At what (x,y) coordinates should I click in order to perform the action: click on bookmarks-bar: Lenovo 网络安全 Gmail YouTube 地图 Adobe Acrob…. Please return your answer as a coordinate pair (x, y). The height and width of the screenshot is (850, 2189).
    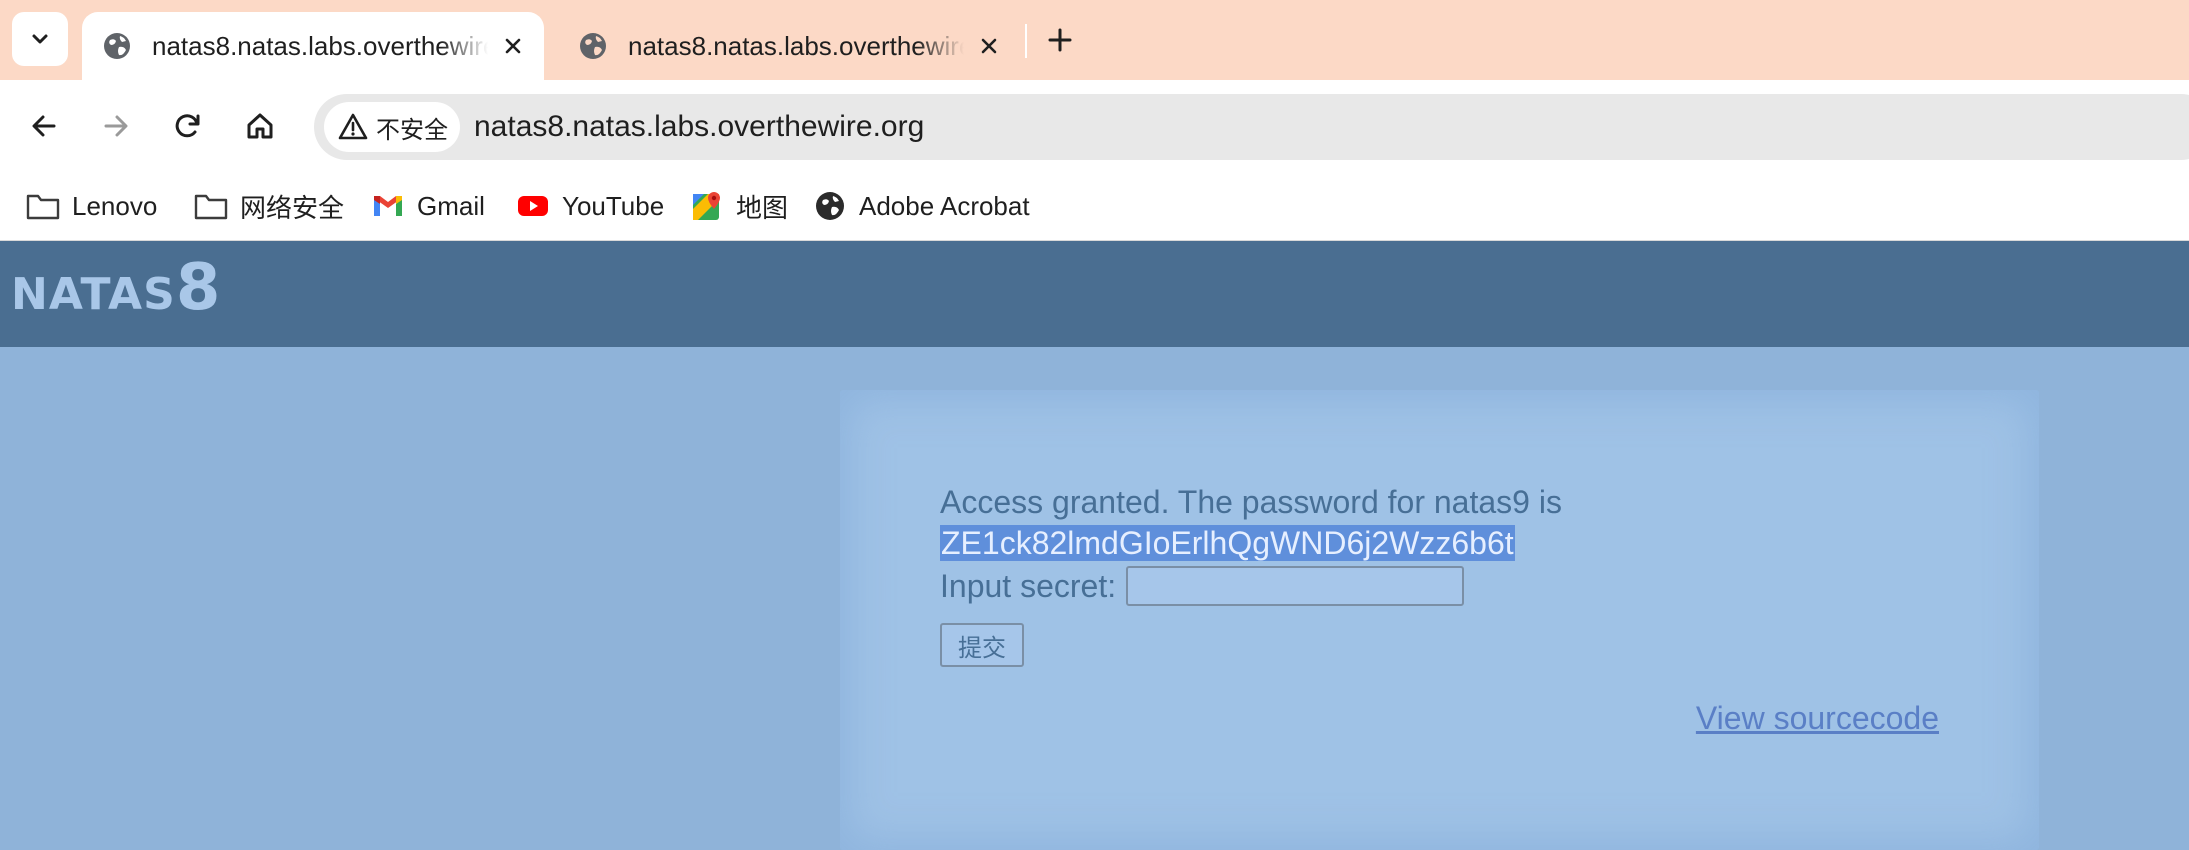
    Looking at the image, I should click on (1094, 206).